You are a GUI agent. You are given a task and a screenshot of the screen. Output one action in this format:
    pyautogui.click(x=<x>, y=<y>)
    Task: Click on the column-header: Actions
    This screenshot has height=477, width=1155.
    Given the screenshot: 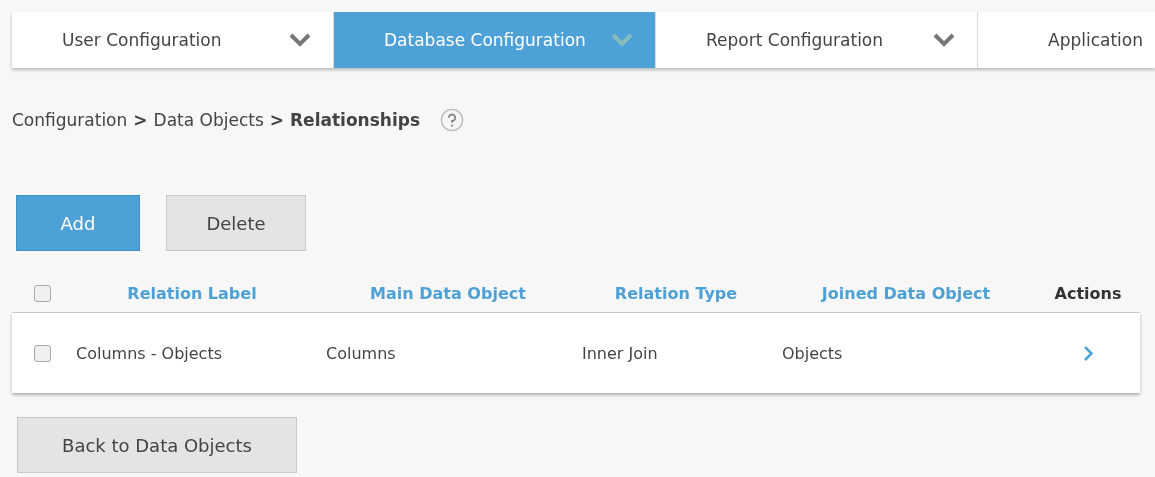 What is the action you would take?
    pyautogui.click(x=1088, y=293)
    